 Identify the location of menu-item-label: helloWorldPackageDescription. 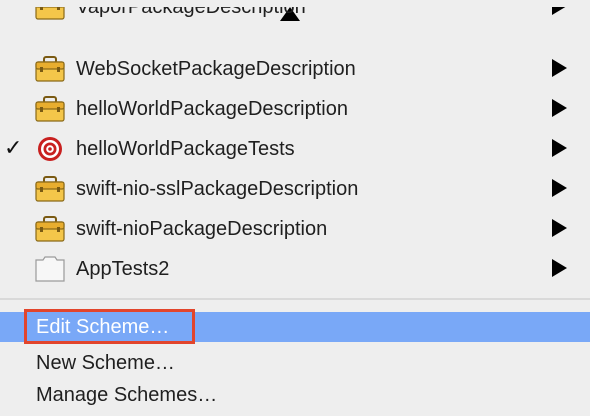
(212, 109).